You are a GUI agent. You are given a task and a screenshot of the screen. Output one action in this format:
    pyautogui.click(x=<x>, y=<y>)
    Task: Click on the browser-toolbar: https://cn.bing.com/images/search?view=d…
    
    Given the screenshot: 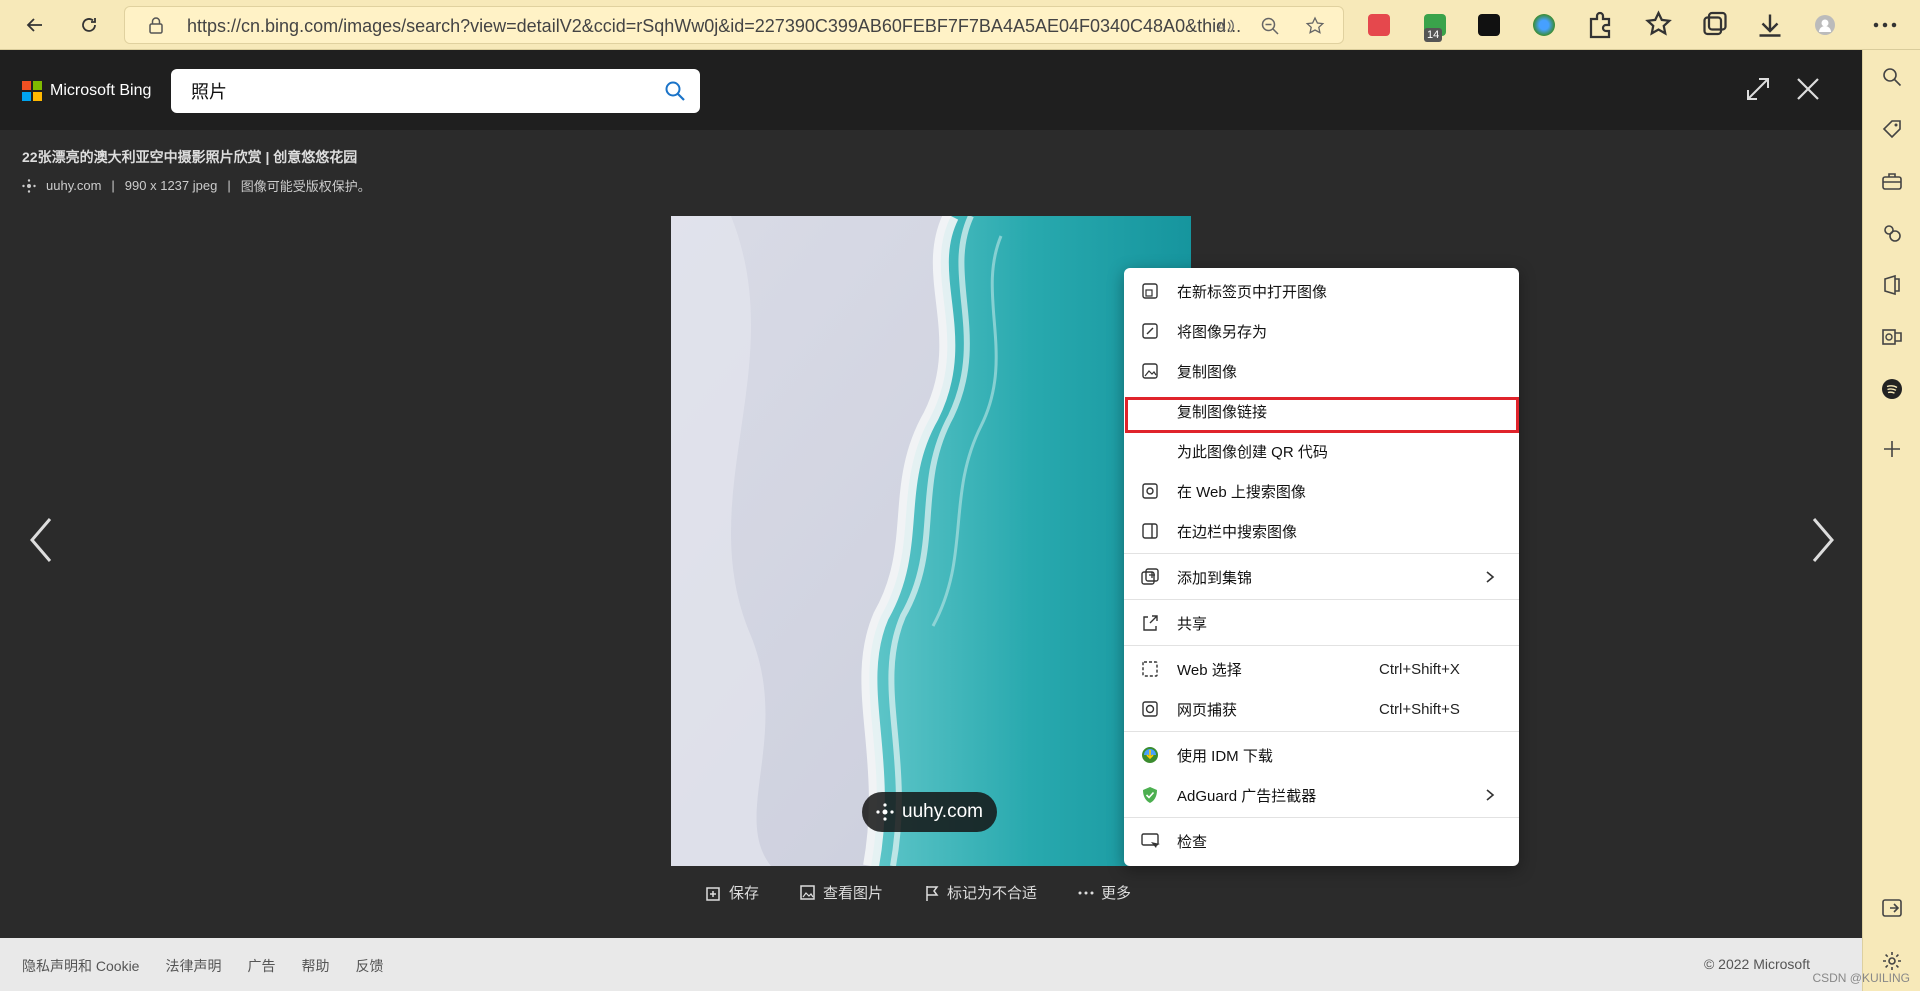 What is the action you would take?
    pyautogui.click(x=960, y=25)
    